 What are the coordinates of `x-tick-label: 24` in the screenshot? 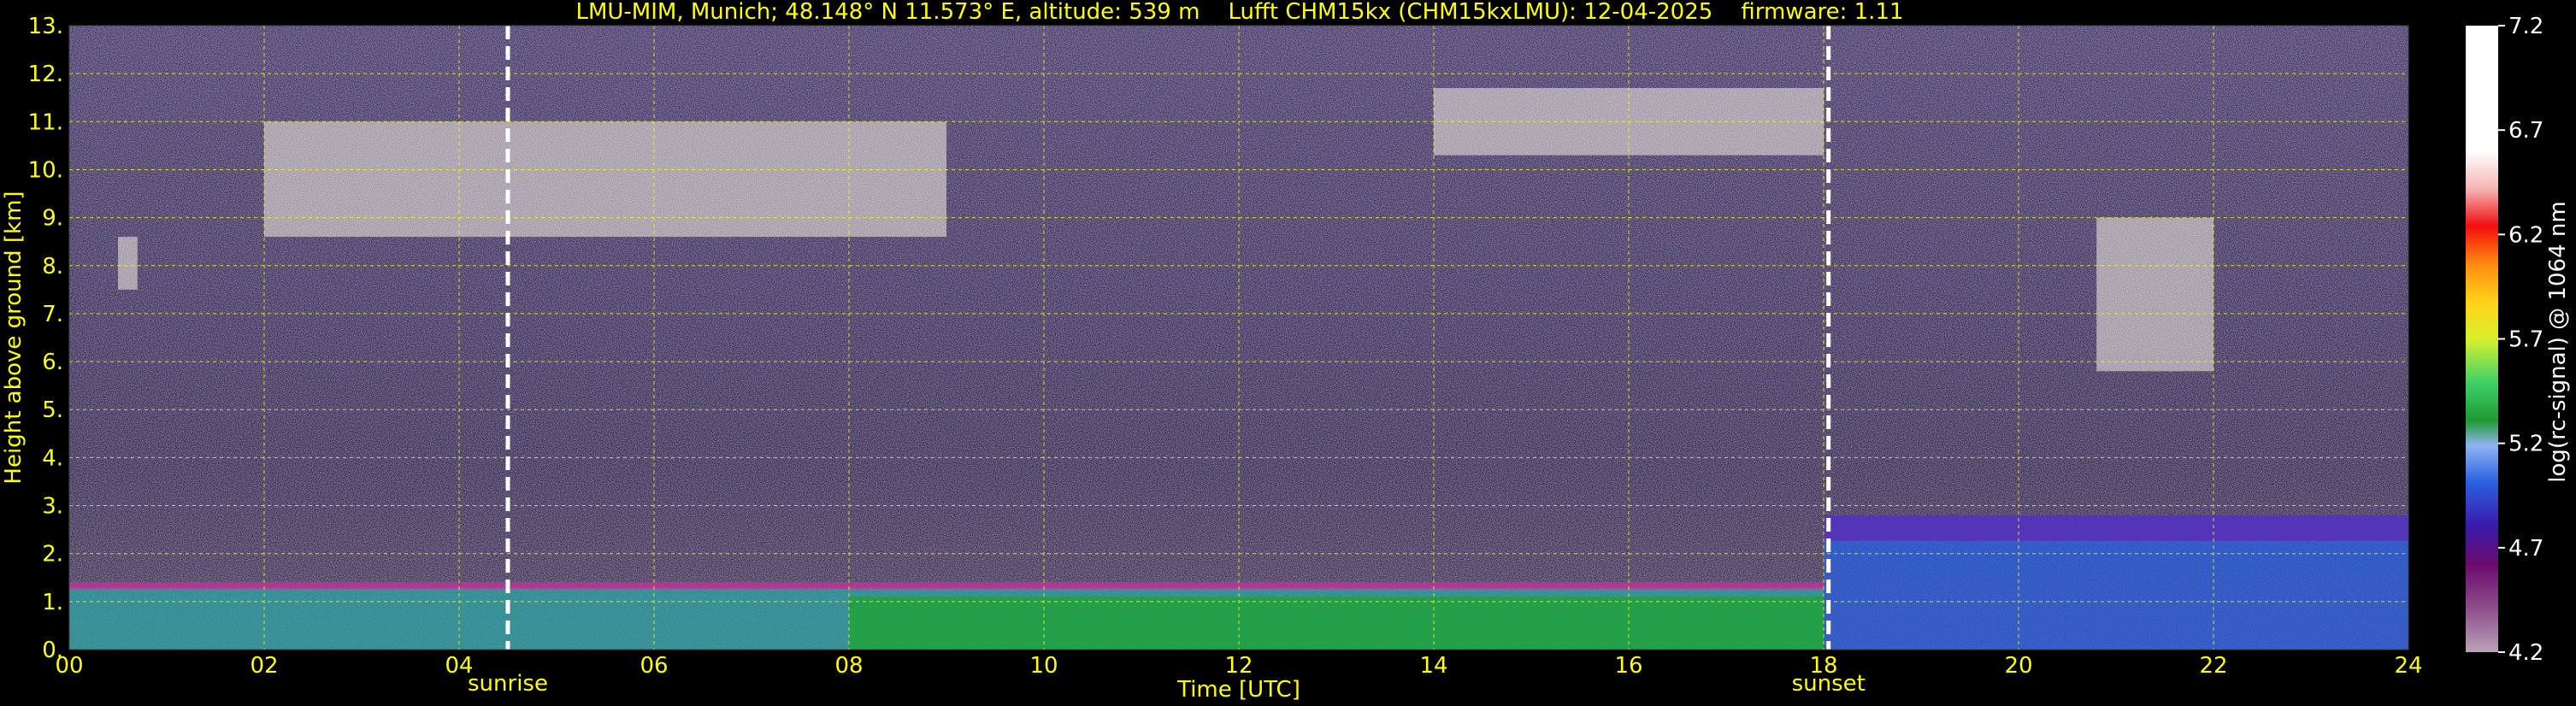 It's located at (2408, 666).